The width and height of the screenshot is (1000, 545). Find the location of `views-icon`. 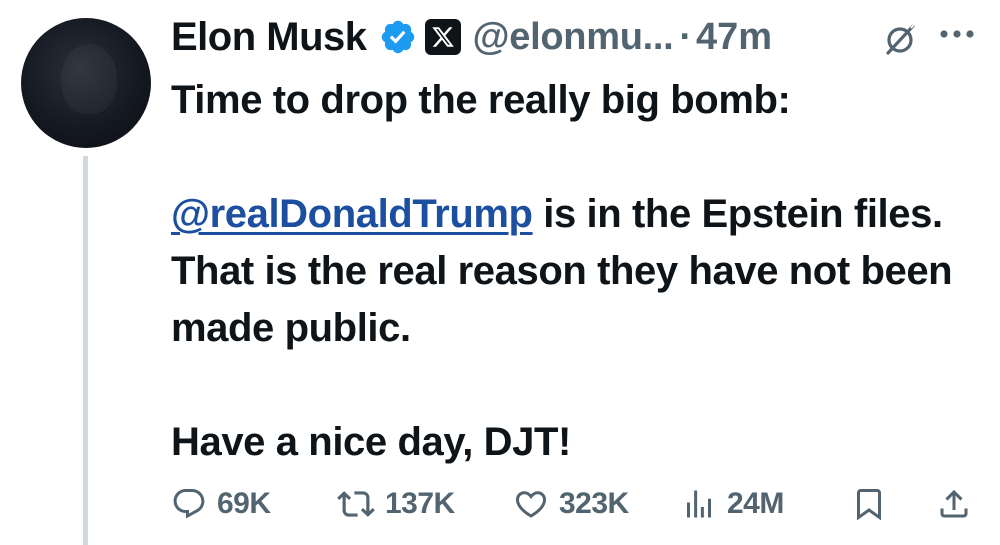

views-icon is located at coordinates (699, 504).